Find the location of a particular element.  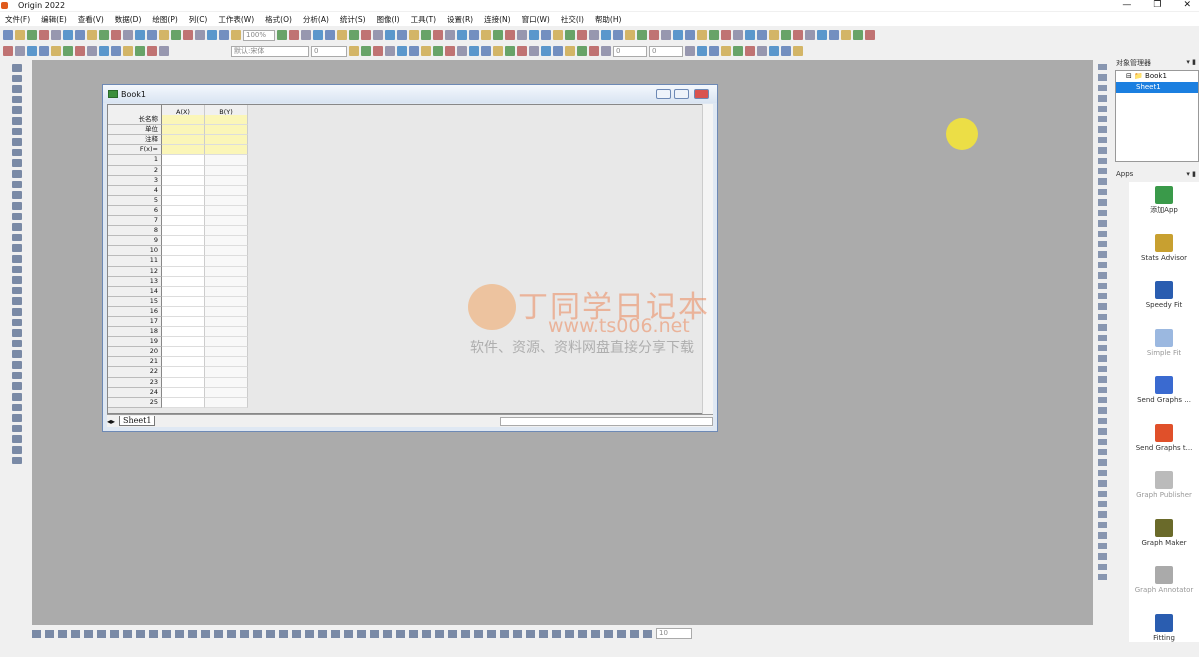

zoom-combo: 100% is located at coordinates (259, 35).